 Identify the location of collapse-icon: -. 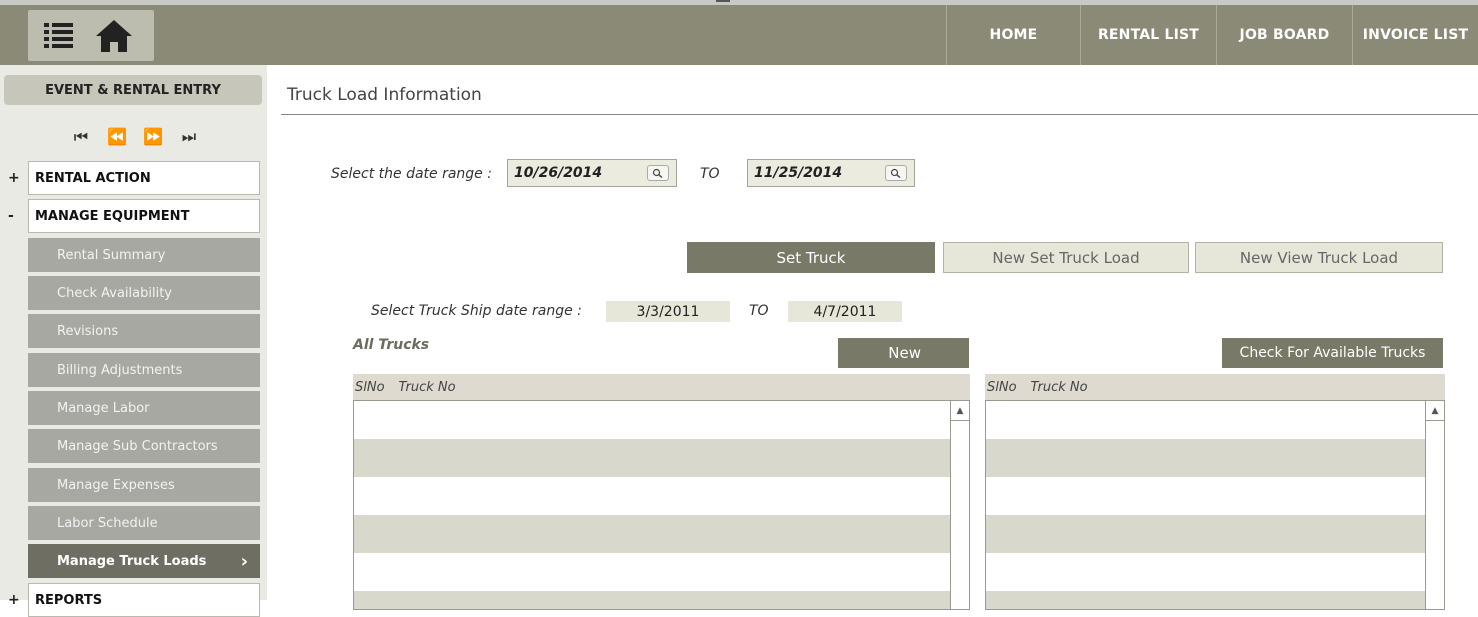
(11, 216).